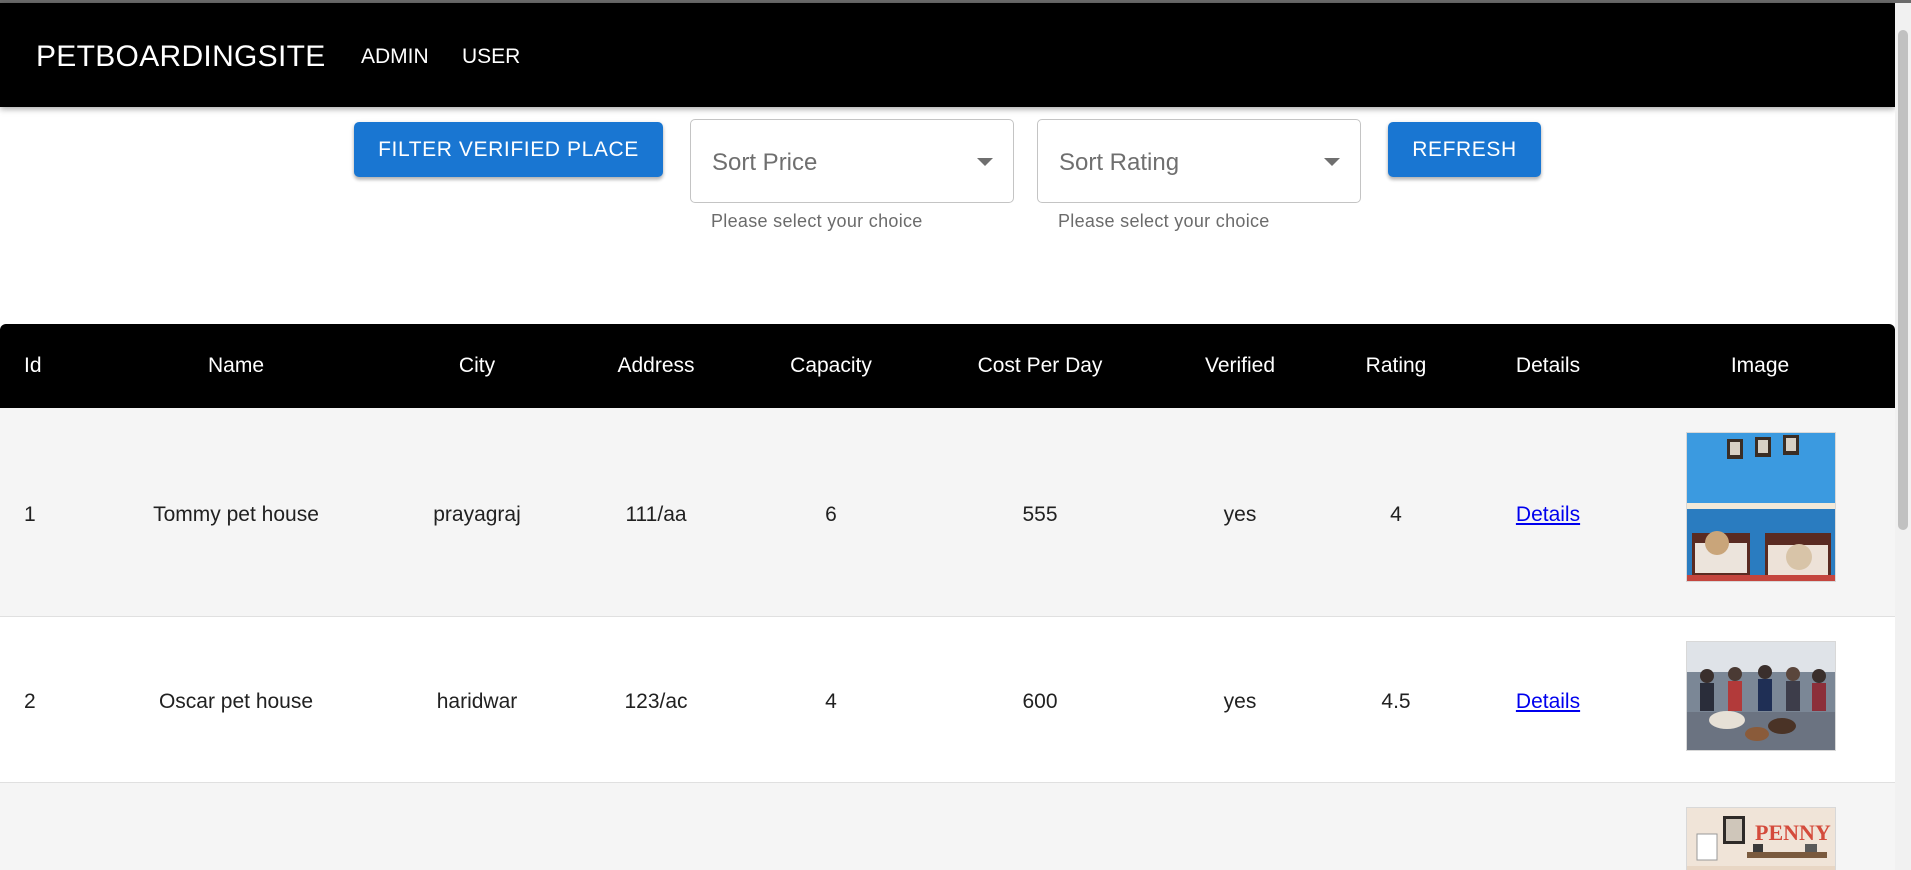 Image resolution: width=1911 pixels, height=870 pixels. What do you see at coordinates (477, 365) in the screenshot?
I see `column-header-city: City` at bounding box center [477, 365].